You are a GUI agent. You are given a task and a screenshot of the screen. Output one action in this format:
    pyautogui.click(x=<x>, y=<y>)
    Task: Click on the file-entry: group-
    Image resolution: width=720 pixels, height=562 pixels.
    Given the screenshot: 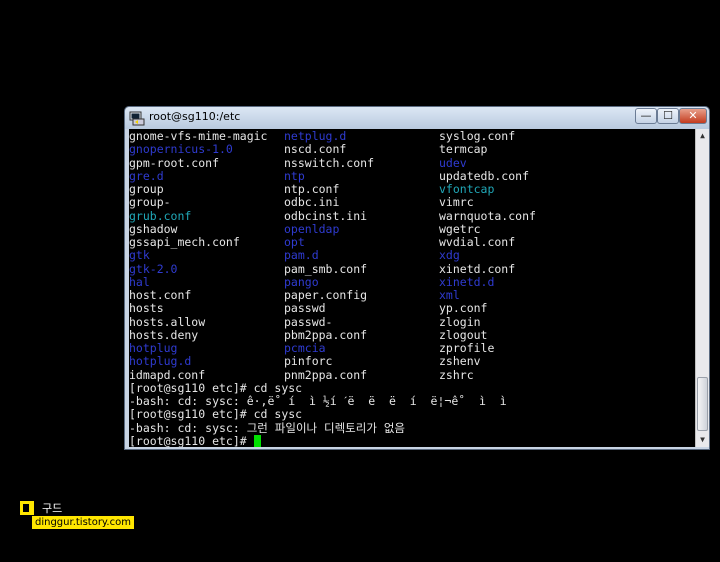 What is the action you would take?
    pyautogui.click(x=150, y=202)
    